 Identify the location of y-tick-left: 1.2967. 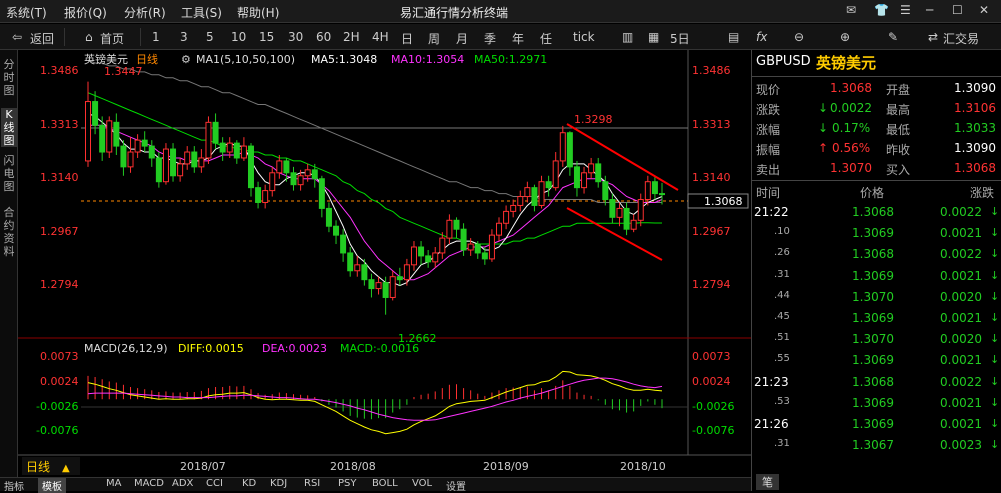
(59, 231).